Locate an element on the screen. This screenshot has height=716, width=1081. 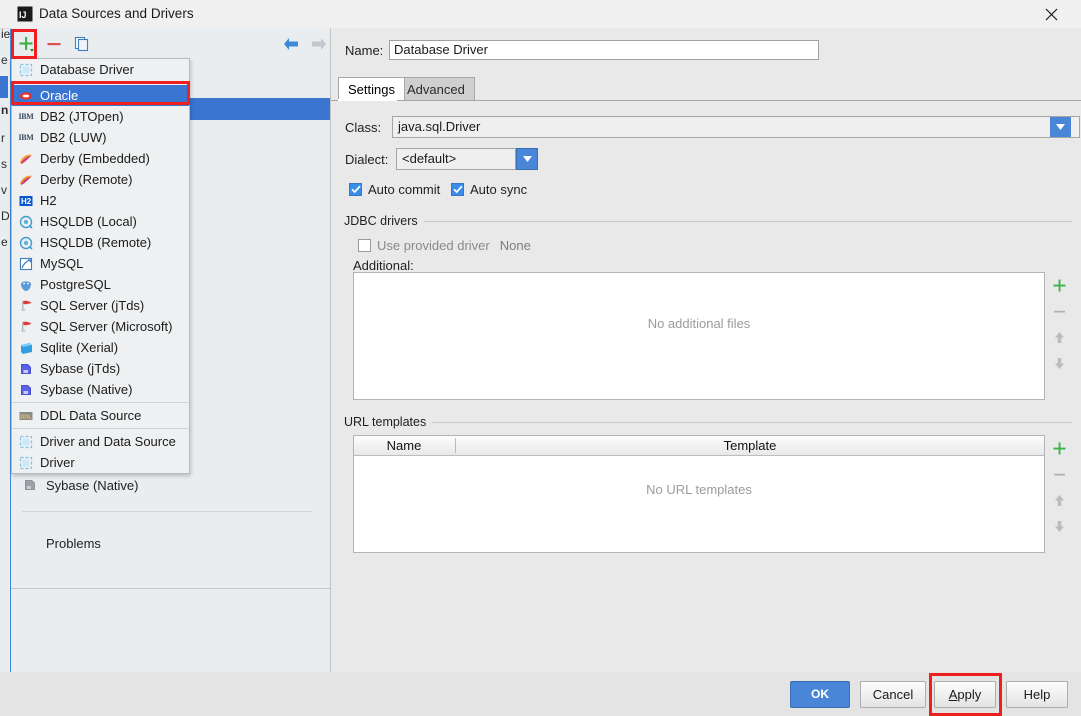
h2-icon: H2 is located at coordinates (26, 201).